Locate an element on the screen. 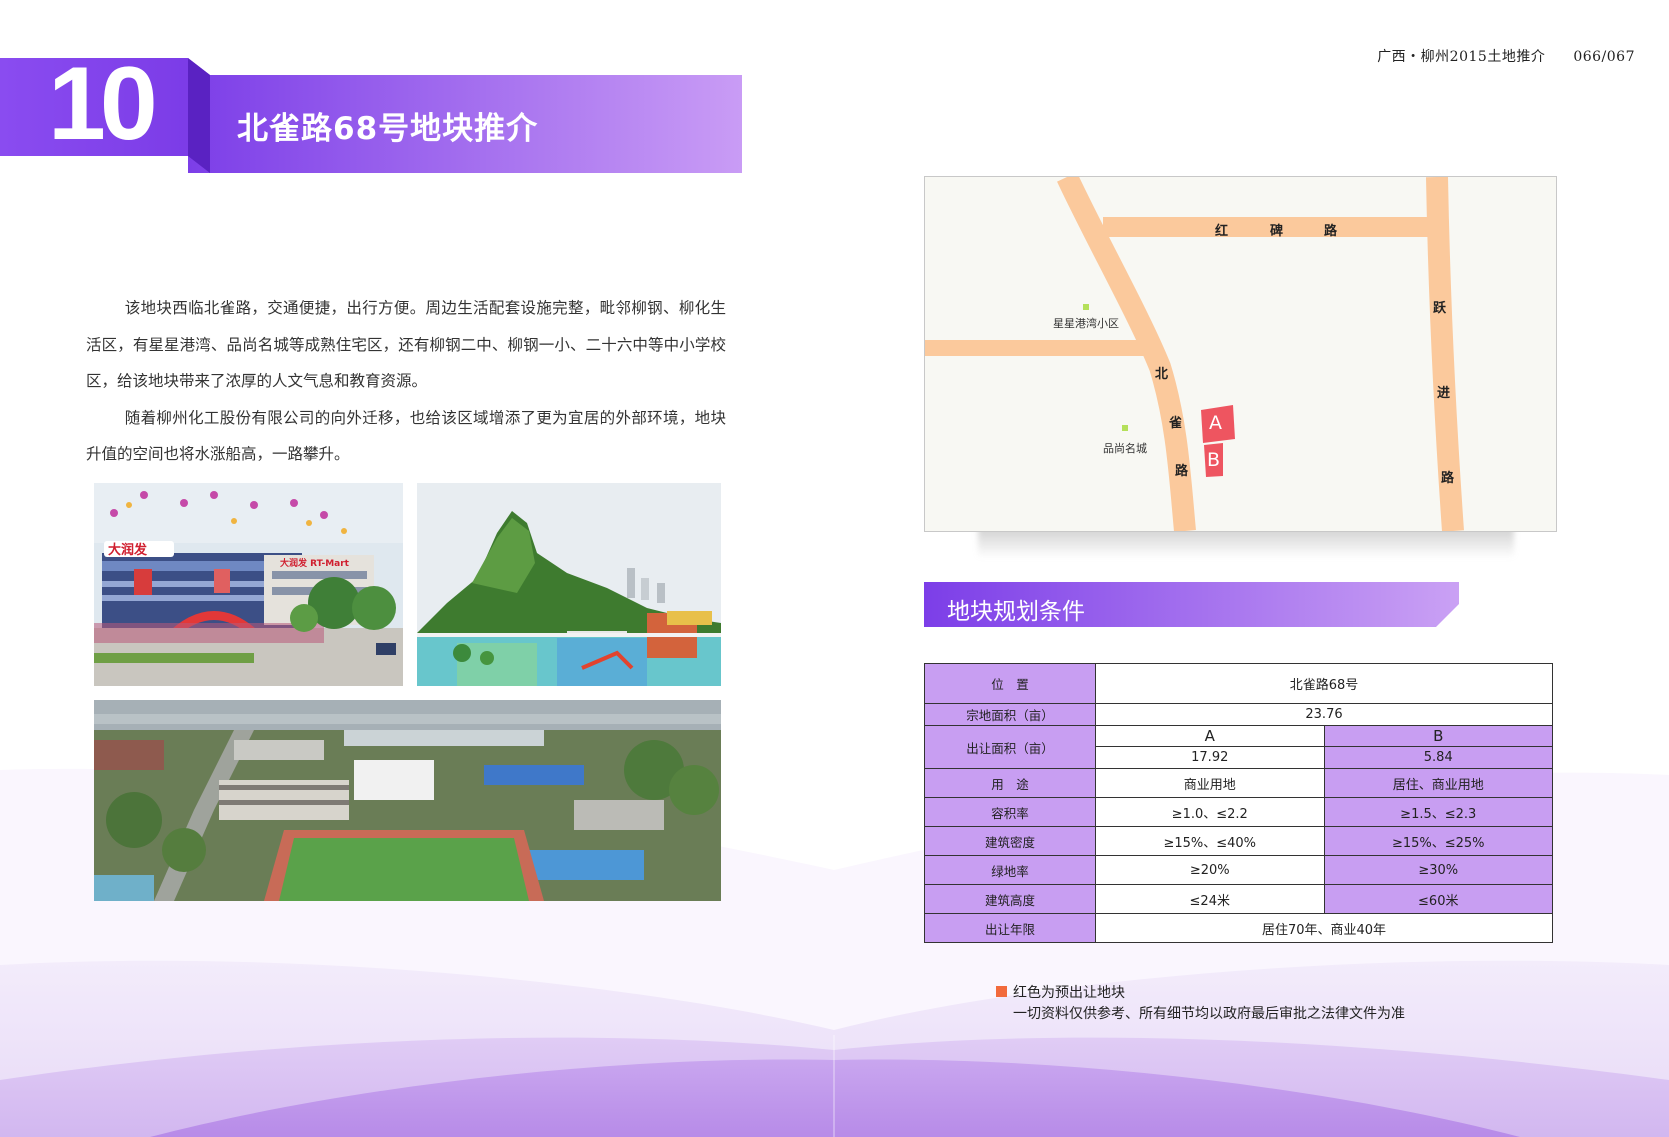  cell-density-label: 建筑密度 is located at coordinates (1010, 841).